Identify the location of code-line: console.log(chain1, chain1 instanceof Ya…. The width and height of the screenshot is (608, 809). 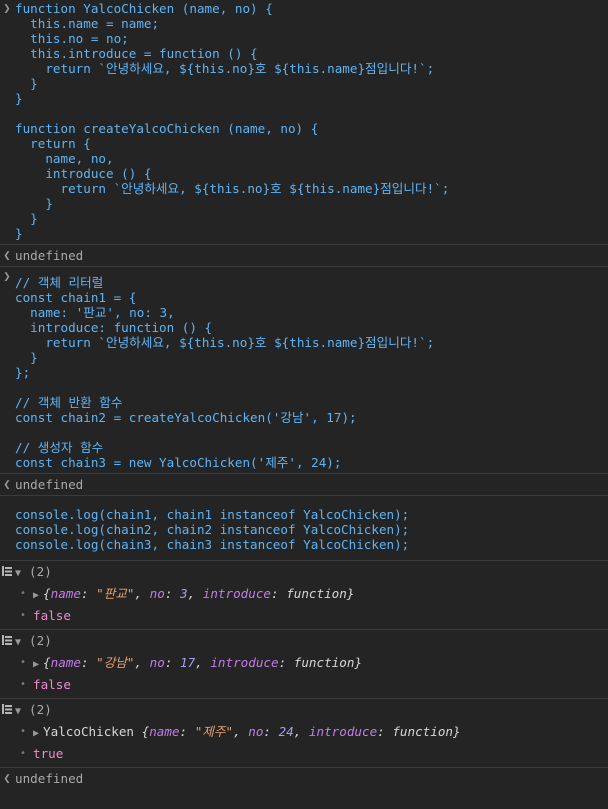
(212, 514).